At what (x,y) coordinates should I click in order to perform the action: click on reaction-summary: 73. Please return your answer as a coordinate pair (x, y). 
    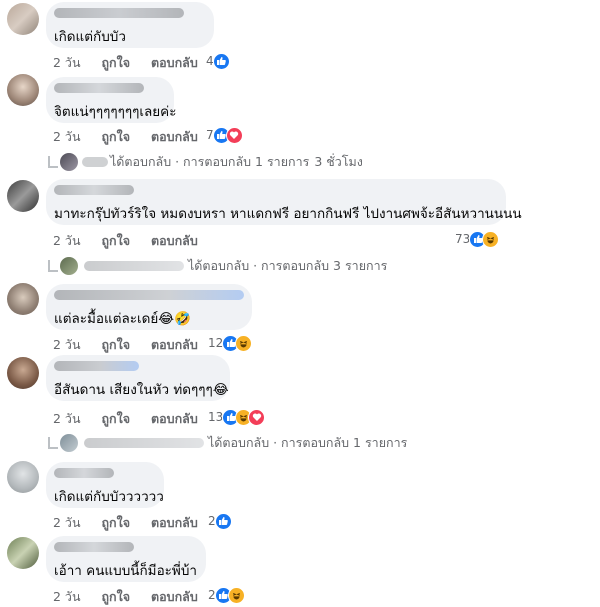
    Looking at the image, I should click on (477, 239).